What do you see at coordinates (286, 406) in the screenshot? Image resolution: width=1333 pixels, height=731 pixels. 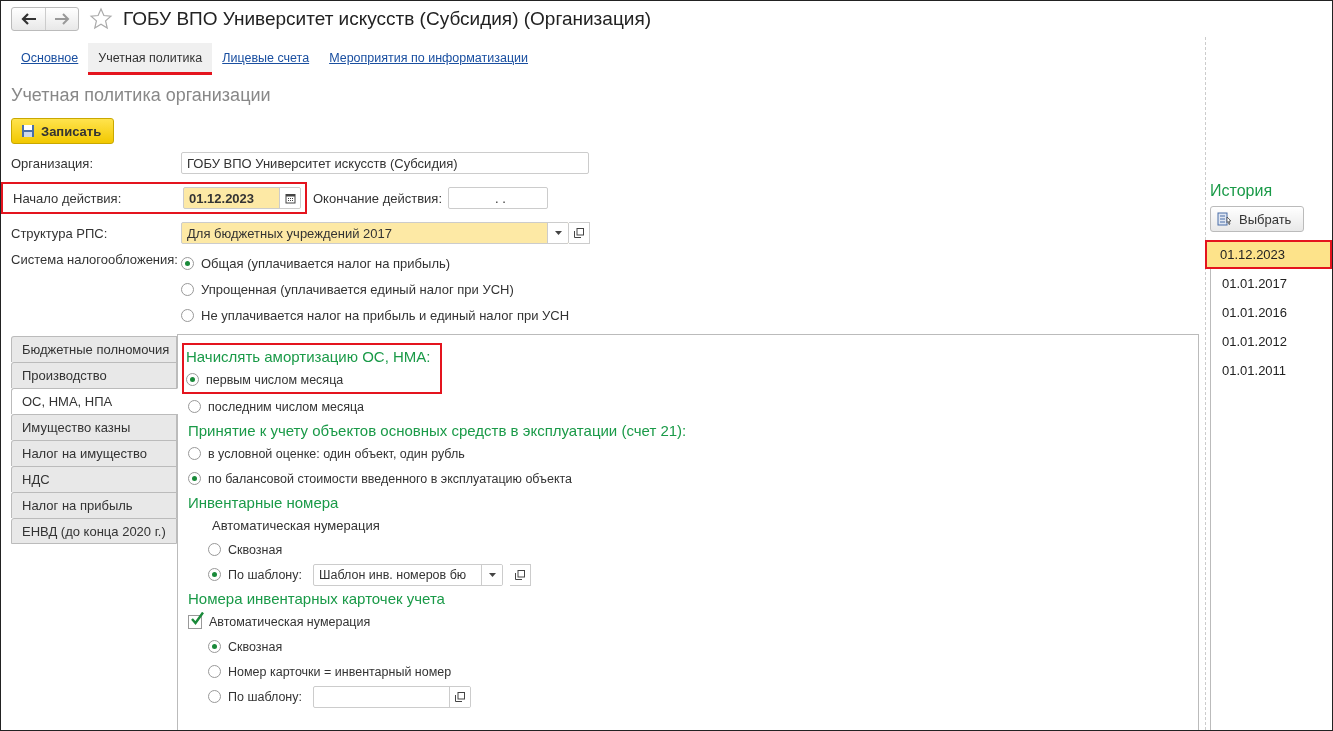 I see `option-label: последним числом месяца` at bounding box center [286, 406].